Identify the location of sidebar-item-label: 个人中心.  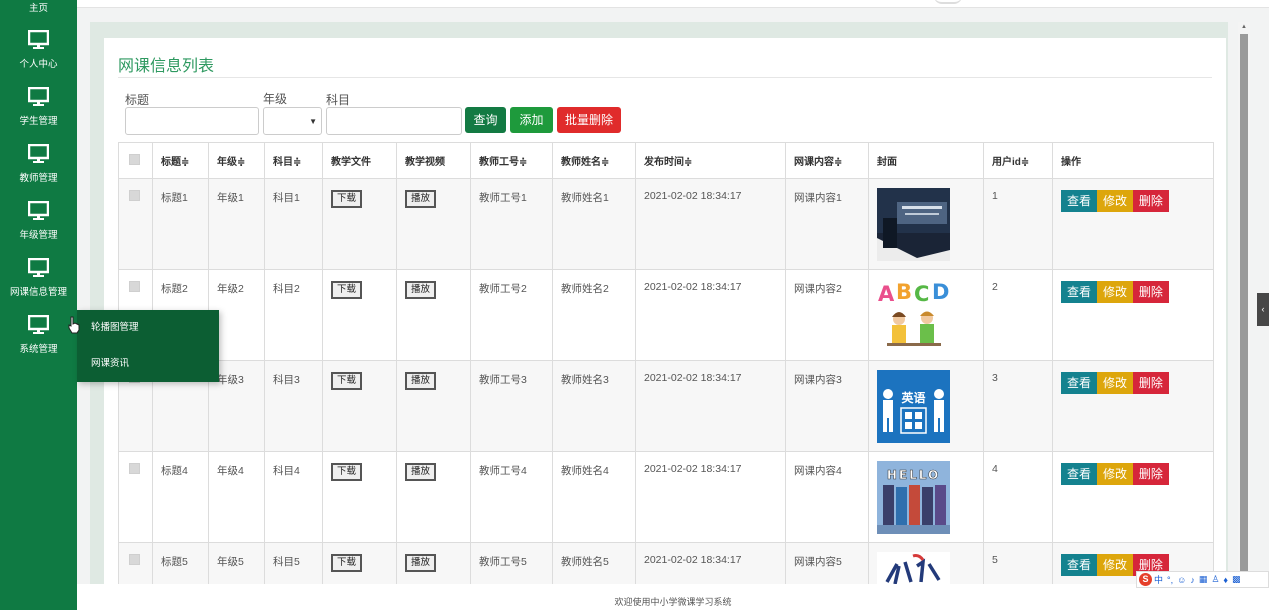
(38, 64).